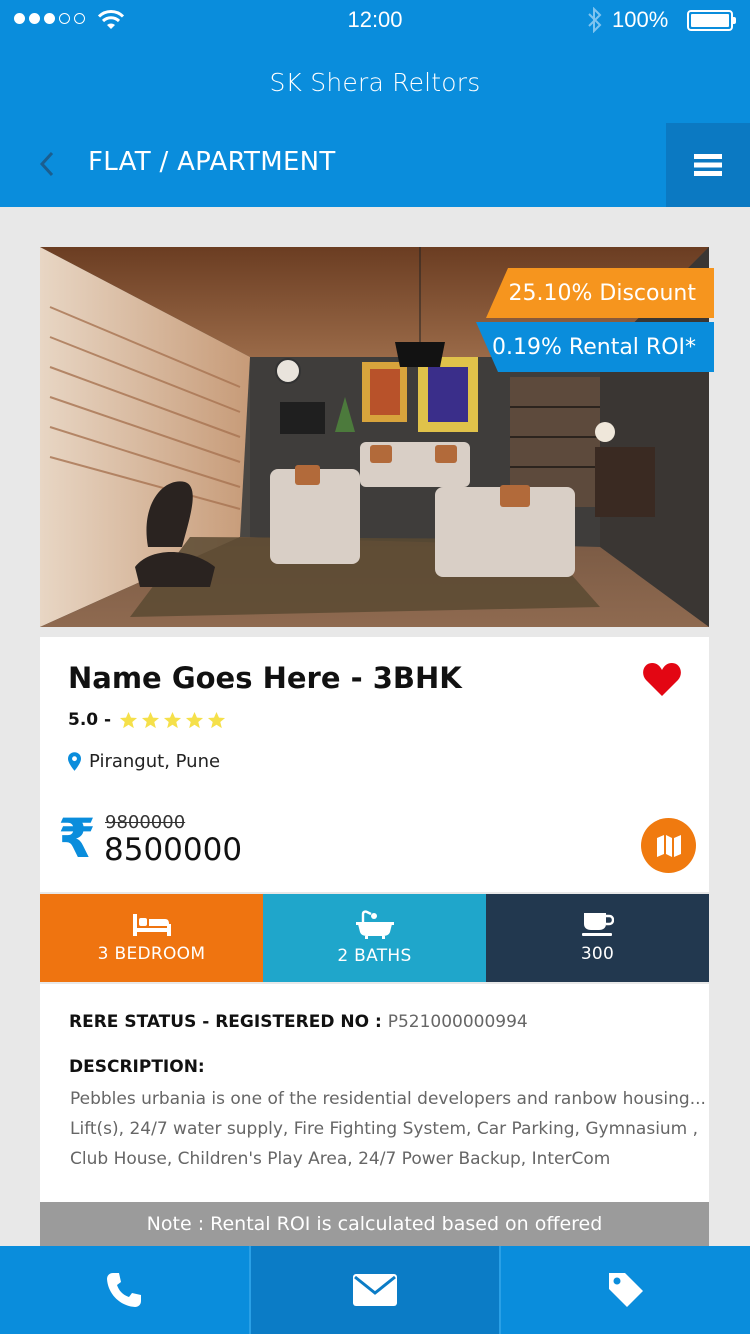 This screenshot has height=1334, width=750. What do you see at coordinates (600, 293) in the screenshot?
I see `discount-badge: 25.10% Discount` at bounding box center [600, 293].